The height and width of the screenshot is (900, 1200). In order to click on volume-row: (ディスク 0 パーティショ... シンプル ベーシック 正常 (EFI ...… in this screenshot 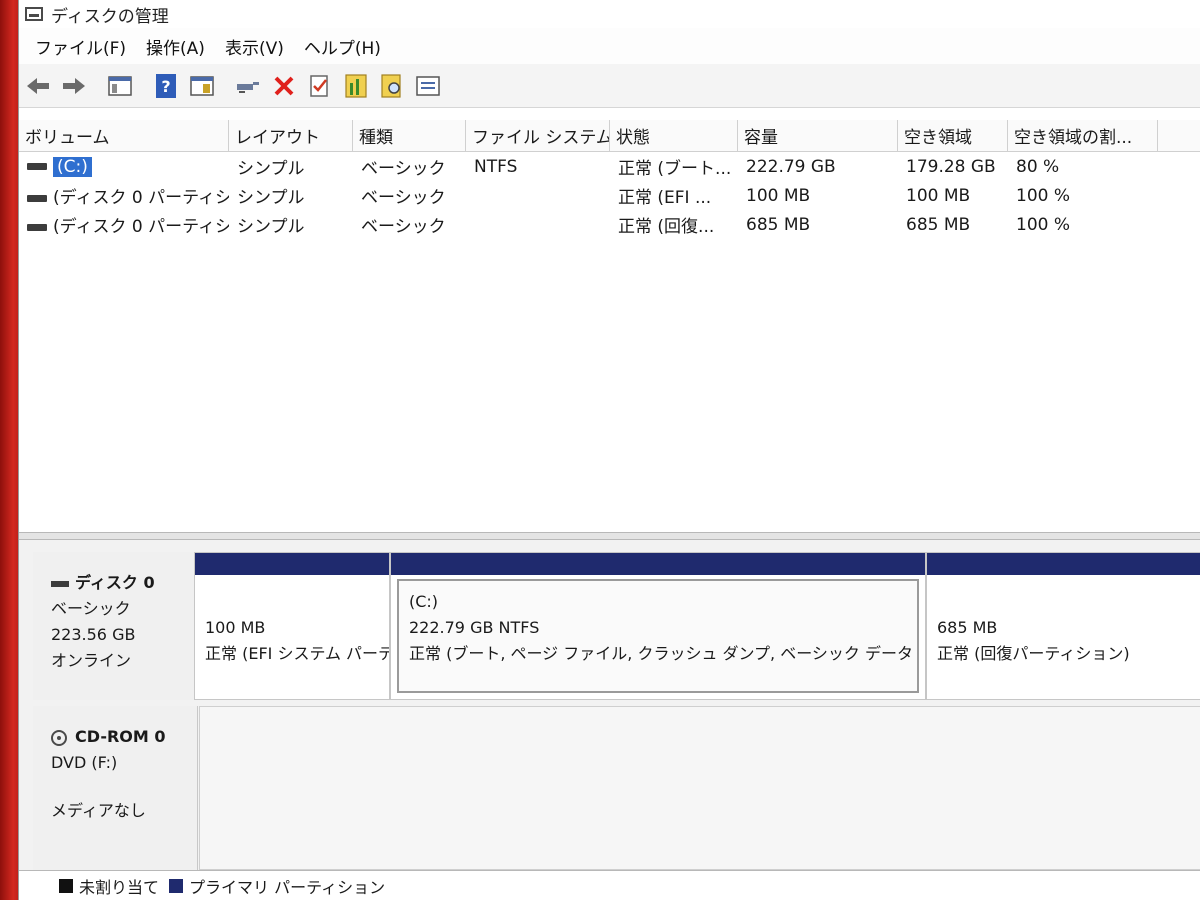, I will do `click(609, 195)`.